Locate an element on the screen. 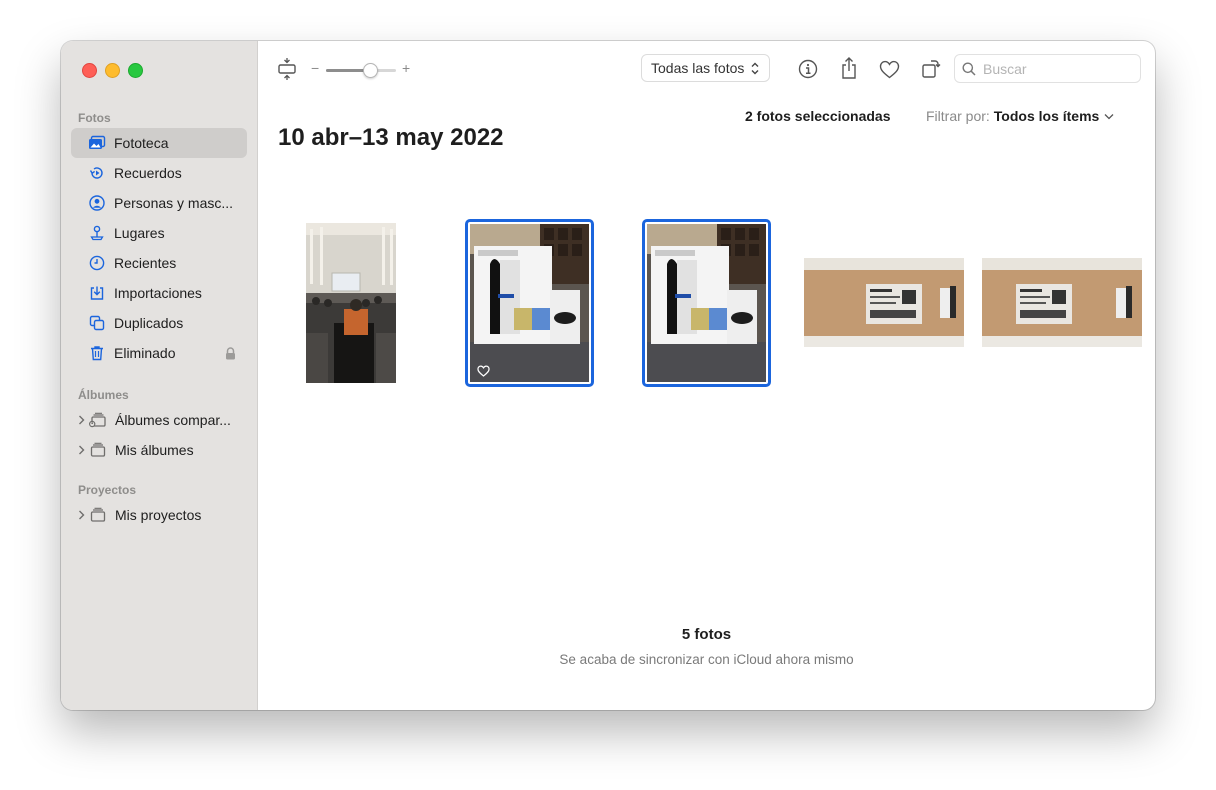 This screenshot has width=1216, height=790. search-field is located at coordinates (1047, 68).